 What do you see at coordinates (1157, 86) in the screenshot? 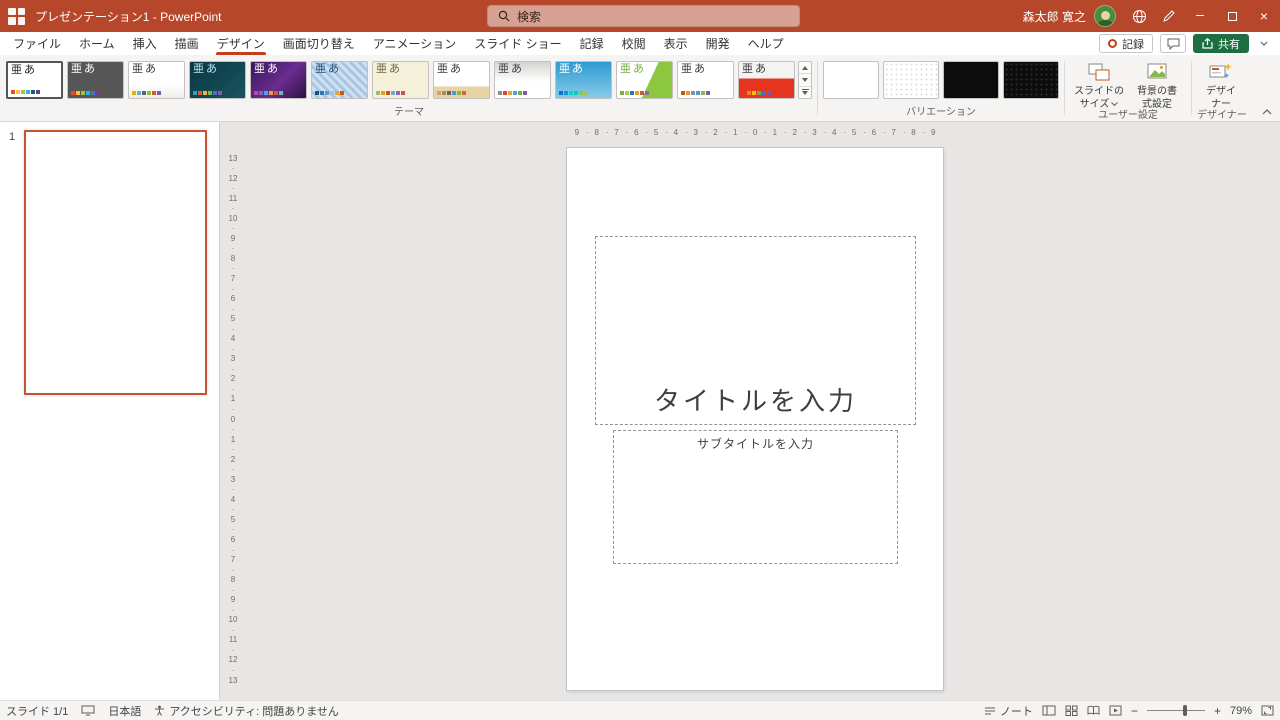
I see `background-format-button: 背景の書 式設定` at bounding box center [1157, 86].